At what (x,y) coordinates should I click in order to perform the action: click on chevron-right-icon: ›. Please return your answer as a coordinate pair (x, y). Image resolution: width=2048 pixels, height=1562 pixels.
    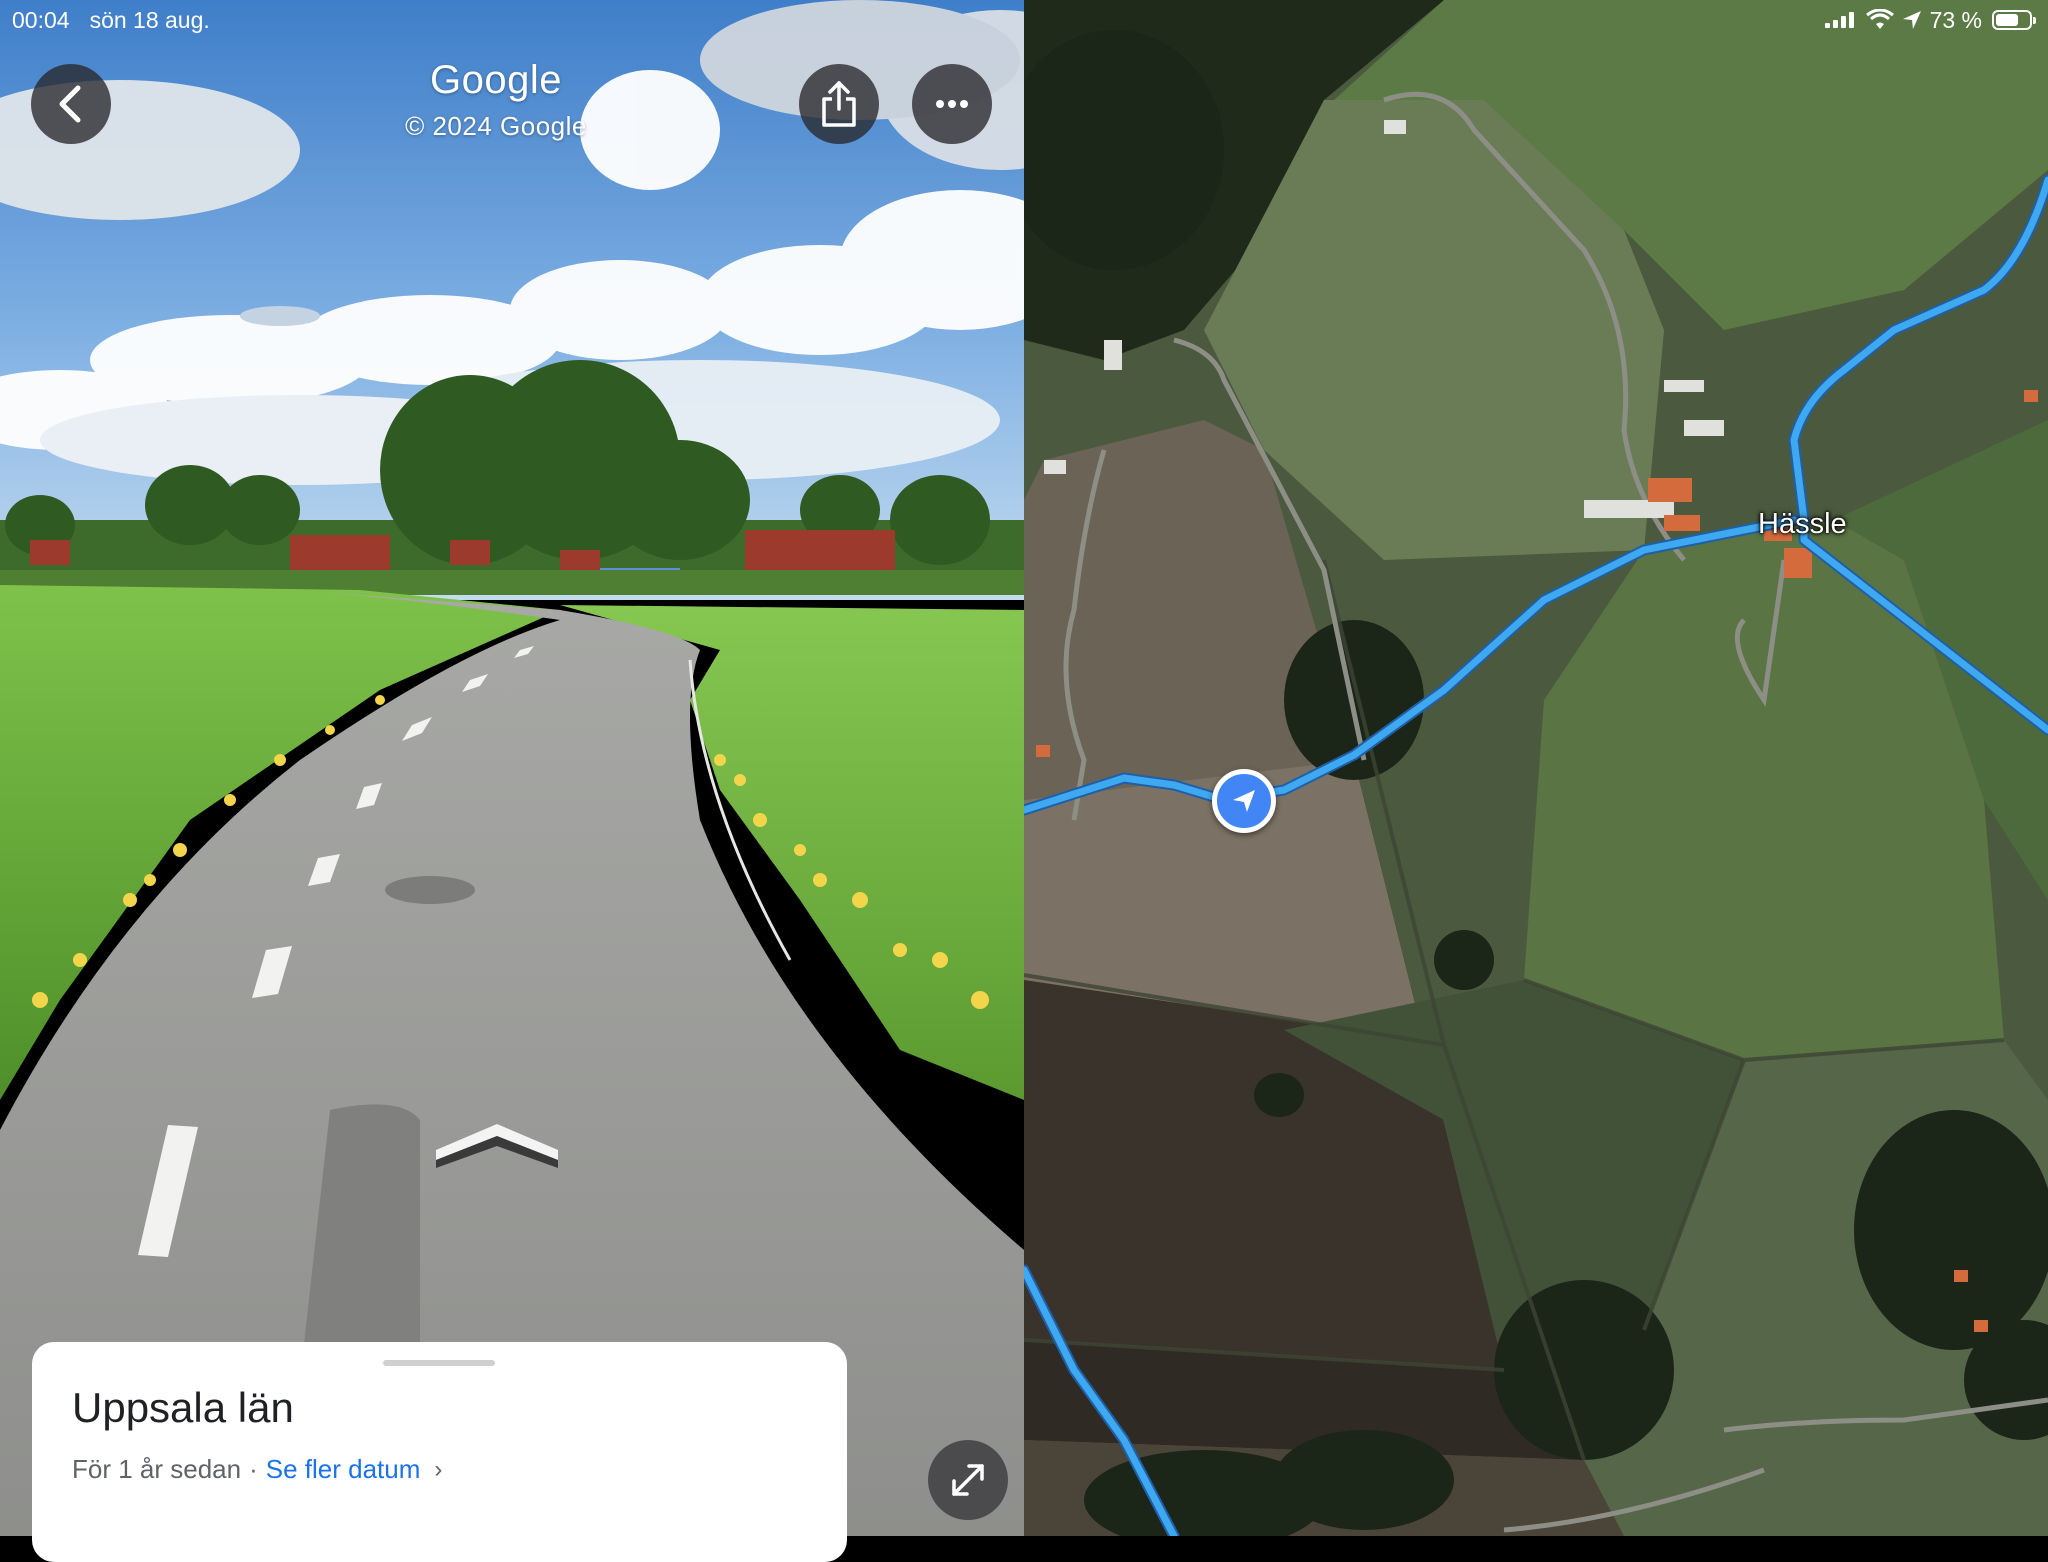
    Looking at the image, I should click on (438, 1470).